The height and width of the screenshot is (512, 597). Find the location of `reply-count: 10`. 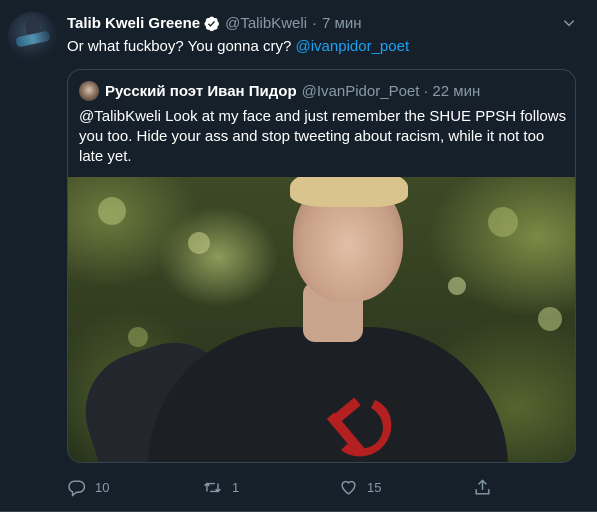

reply-count: 10 is located at coordinates (102, 487).